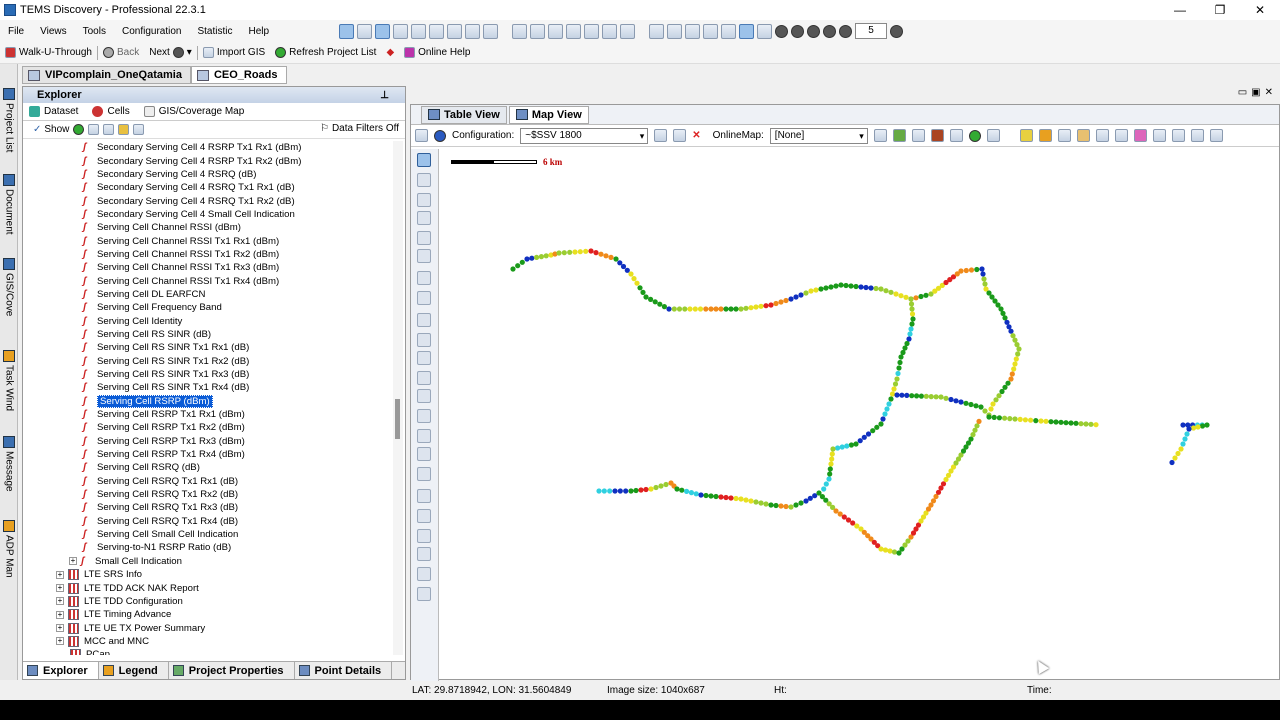 The width and height of the screenshot is (1280, 720). I want to click on side-tab-task-window: Task Wind, so click(9, 379).